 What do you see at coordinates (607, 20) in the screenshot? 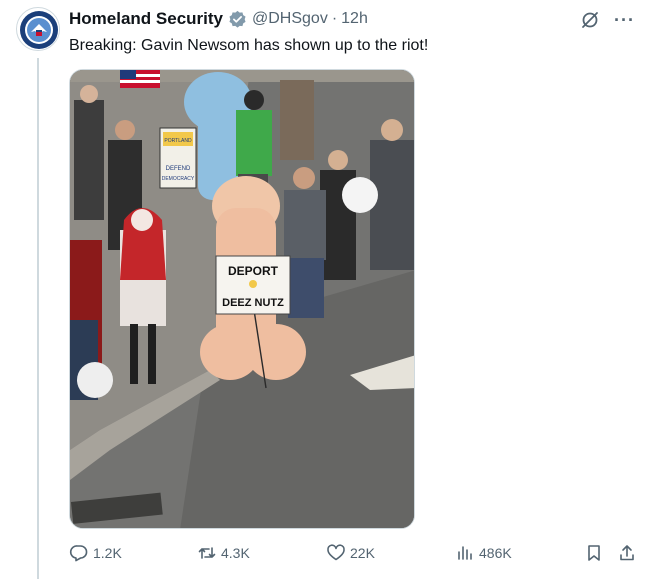
I see `top-actions: ···` at bounding box center [607, 20].